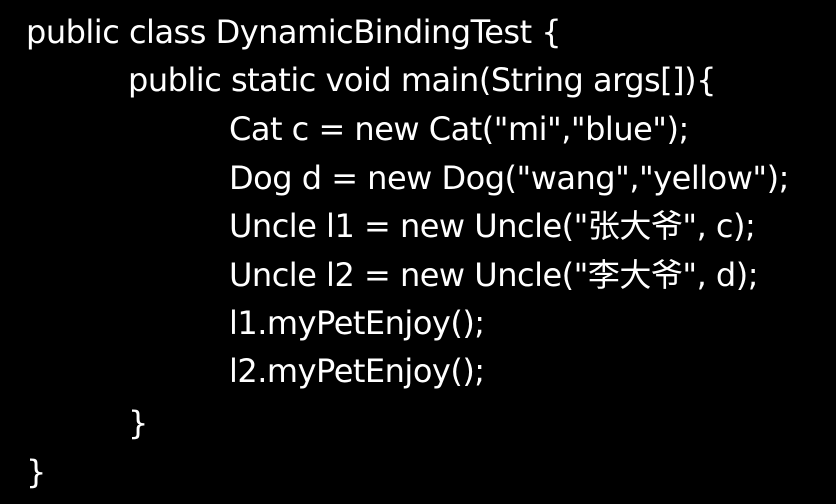  What do you see at coordinates (459, 129) in the screenshot?
I see `cat-instantiation-line: Cat c = new Cat("mi","blue");` at bounding box center [459, 129].